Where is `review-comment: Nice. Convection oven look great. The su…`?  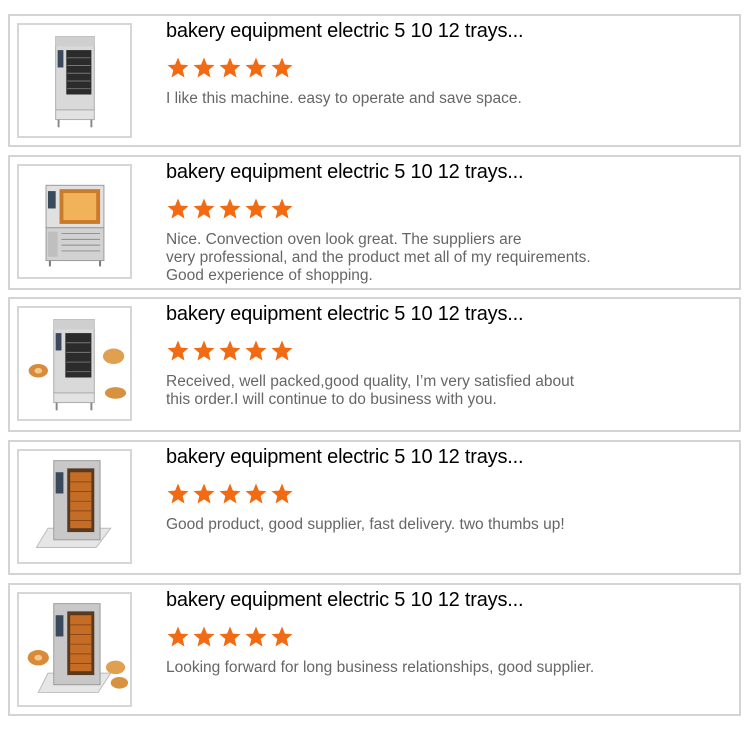 review-comment: Nice. Convection oven look great. The su… is located at coordinates (378, 257).